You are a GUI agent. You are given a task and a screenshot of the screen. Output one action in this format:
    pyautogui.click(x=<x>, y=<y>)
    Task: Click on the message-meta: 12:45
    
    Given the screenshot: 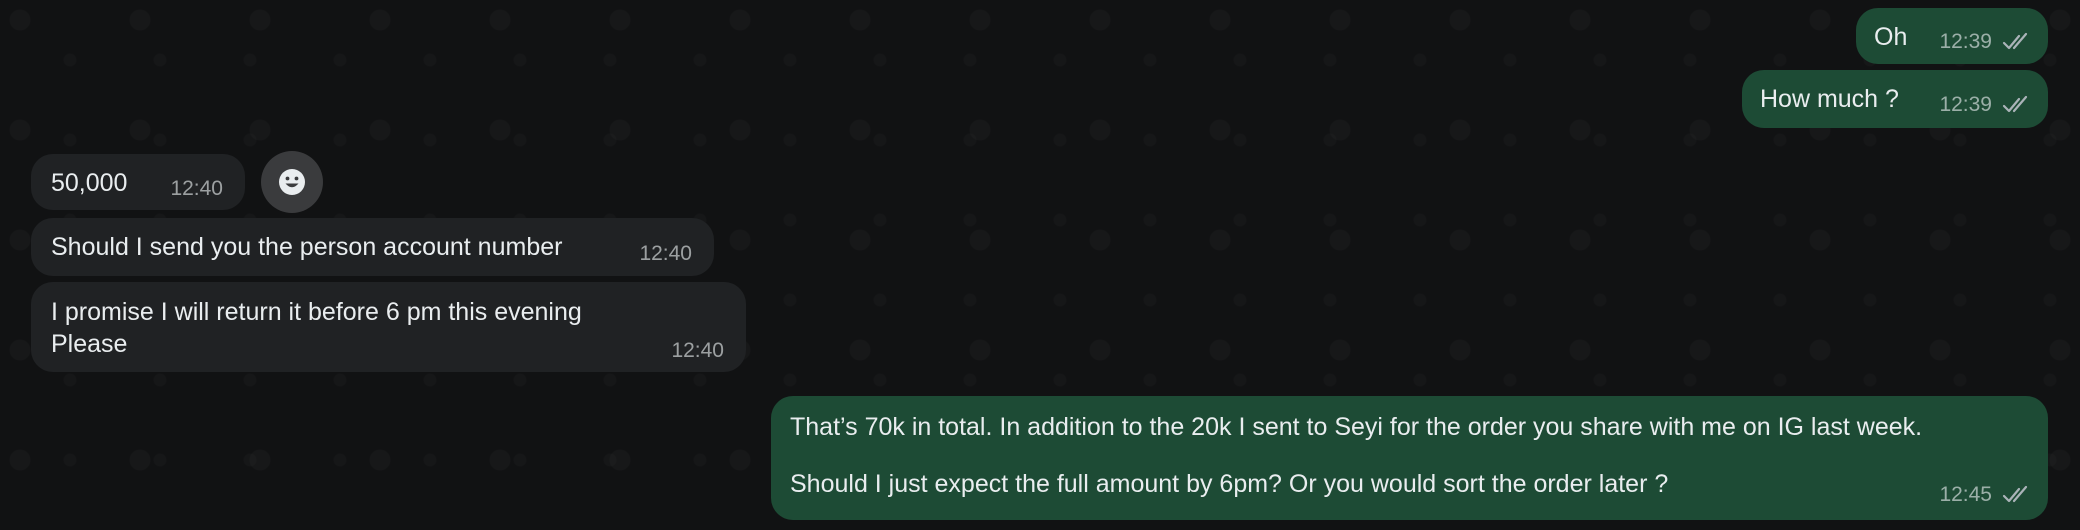 What is the action you would take?
    pyautogui.click(x=1985, y=495)
    